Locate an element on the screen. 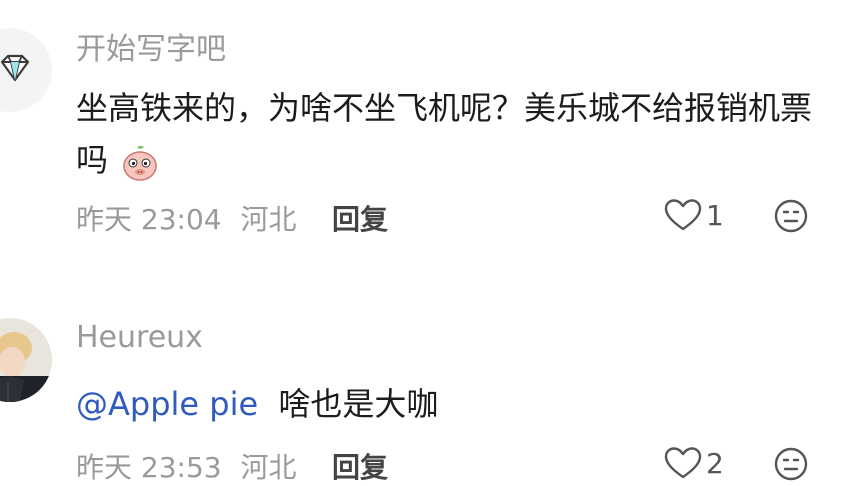 The image size is (846, 486). comment-username: 开始写字吧 is located at coordinates (151, 46).